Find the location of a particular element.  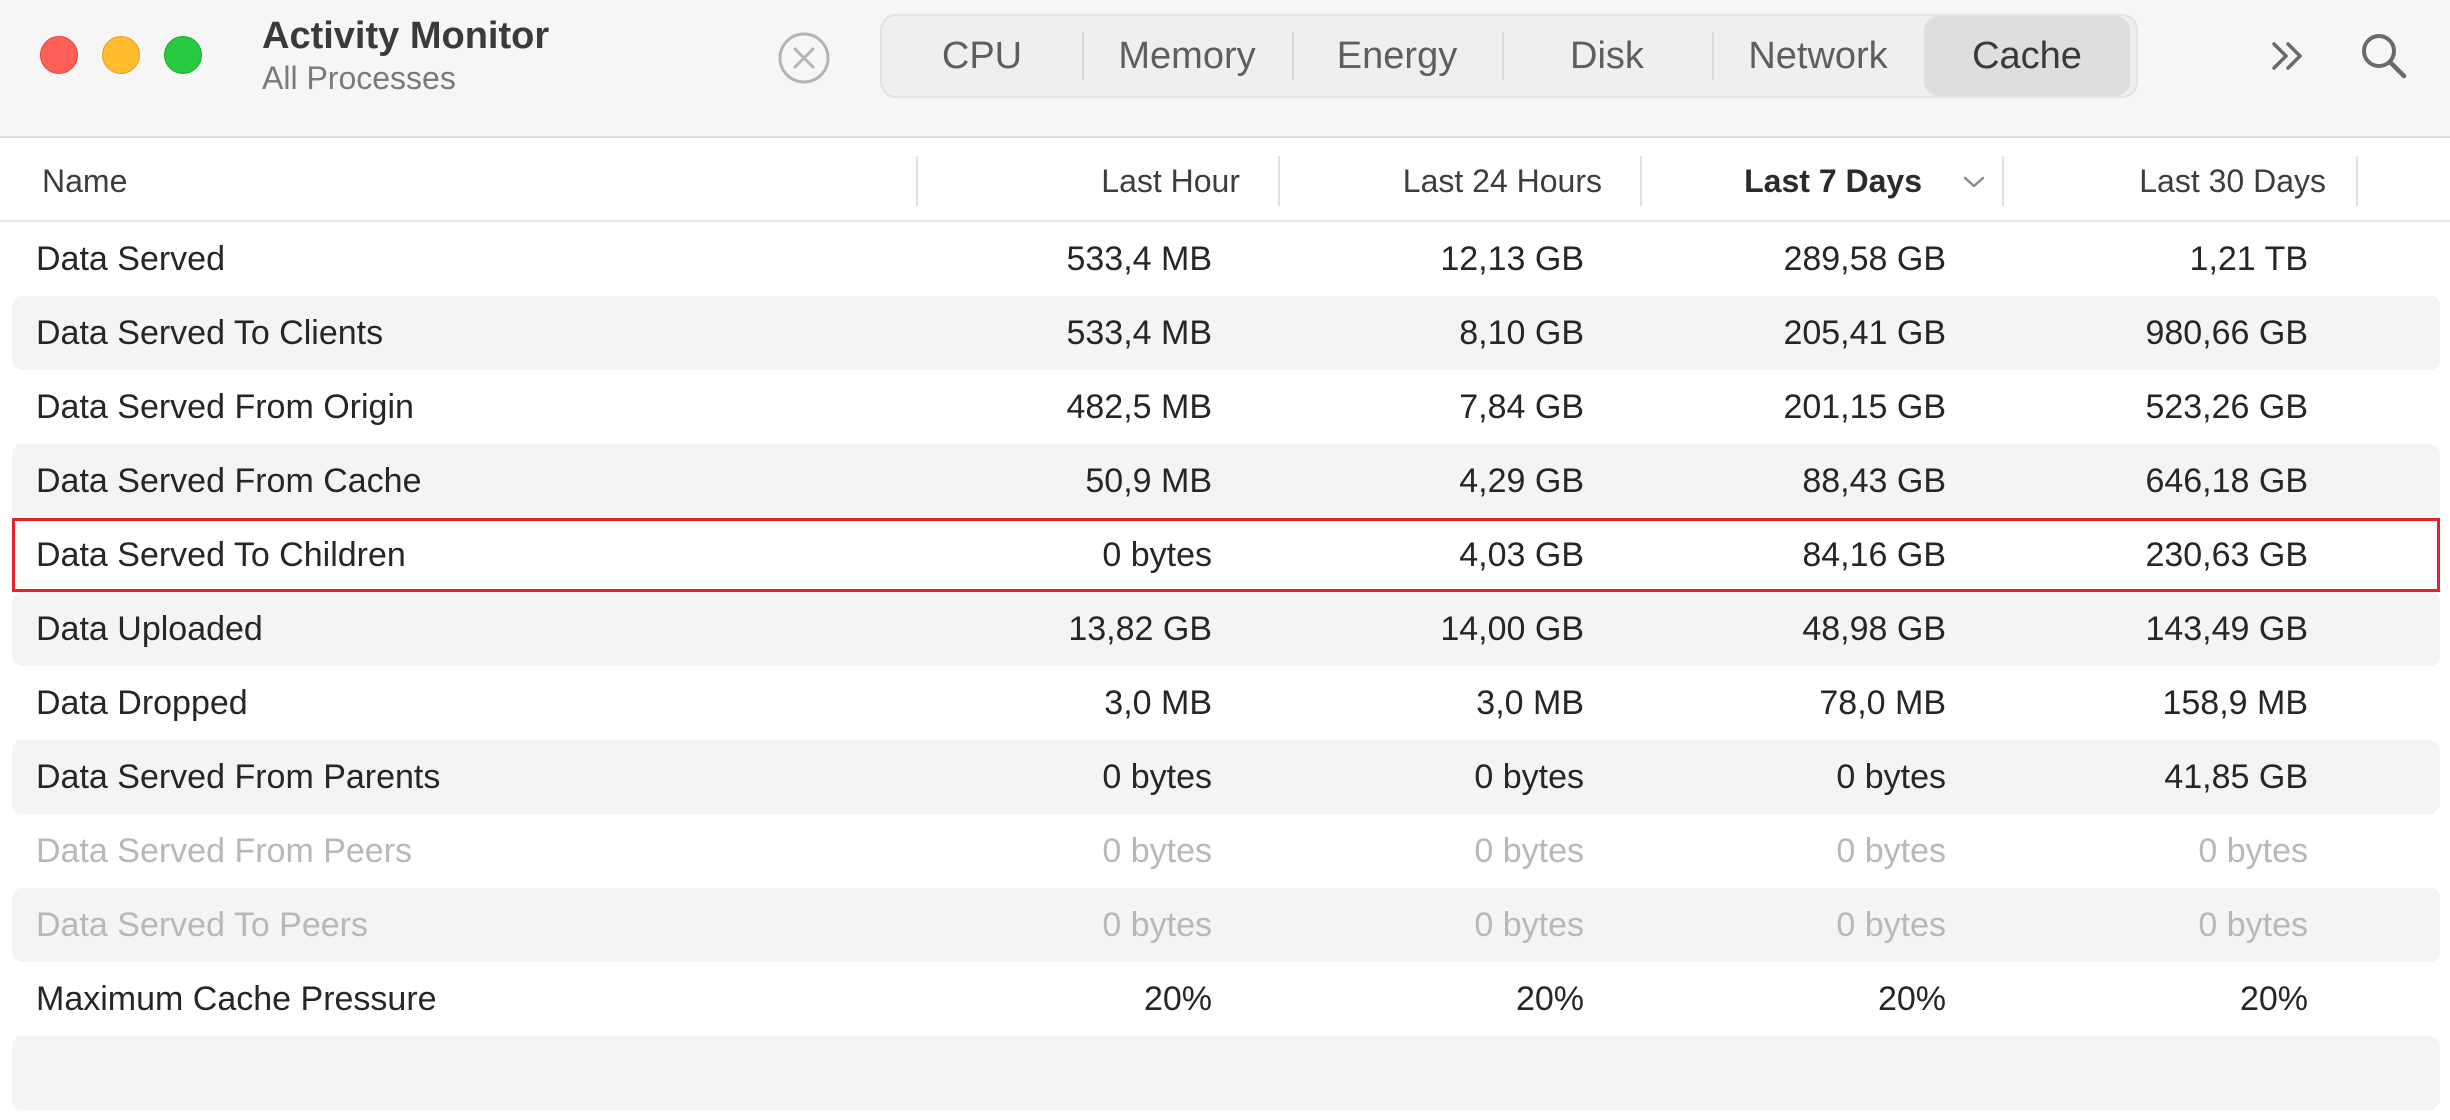

last-30-days-value: 20% is located at coordinates (2273, 999).